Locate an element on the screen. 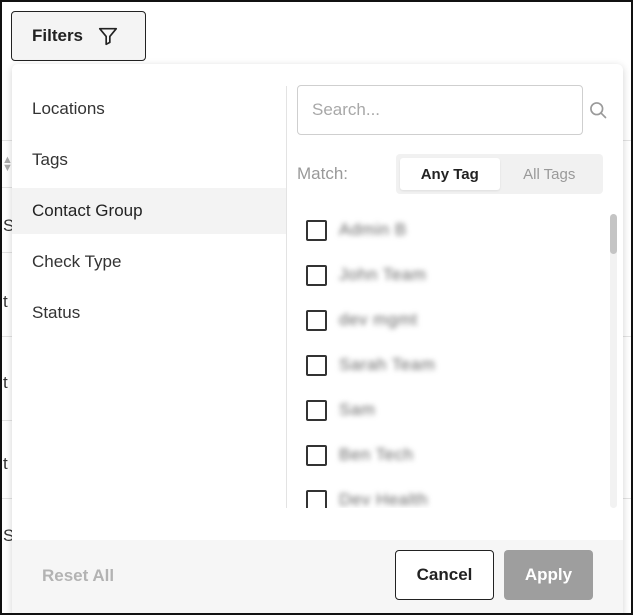 Image resolution: width=633 pixels, height=615 pixels. list-item-label: Ben Tech is located at coordinates (376, 454).